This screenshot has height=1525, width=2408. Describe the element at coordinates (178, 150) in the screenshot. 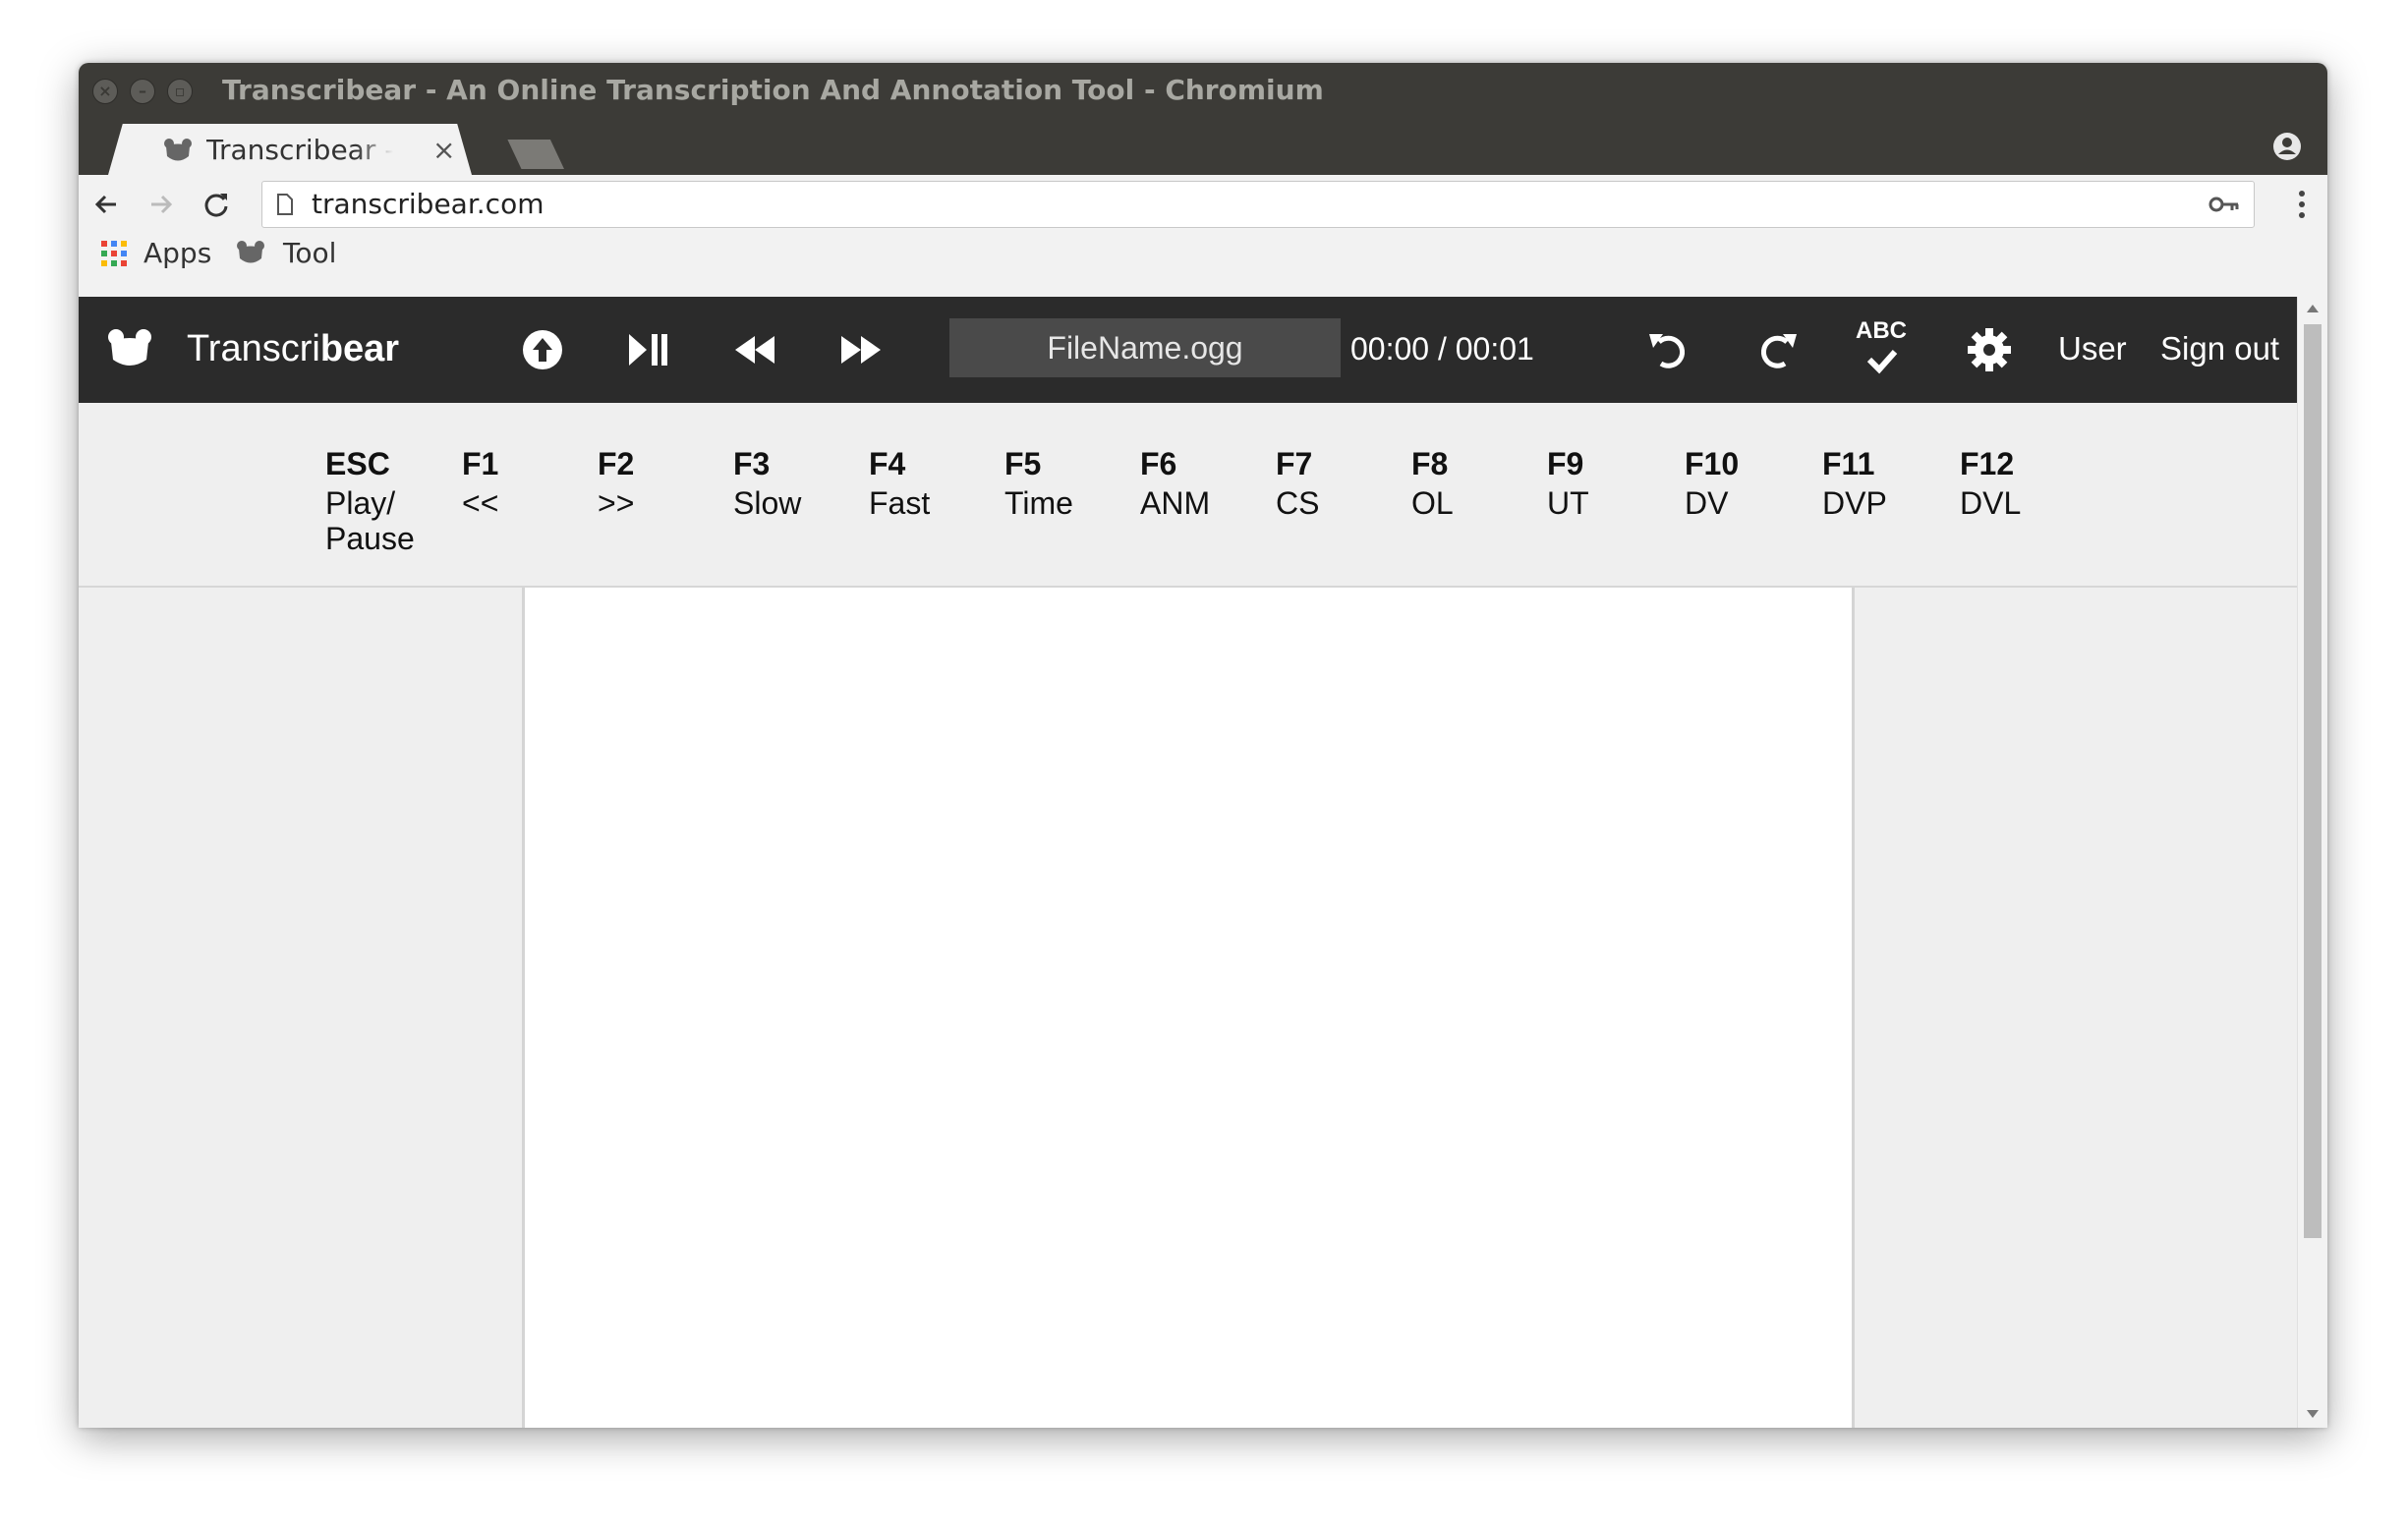

I see `bear-favicon-icon` at that location.